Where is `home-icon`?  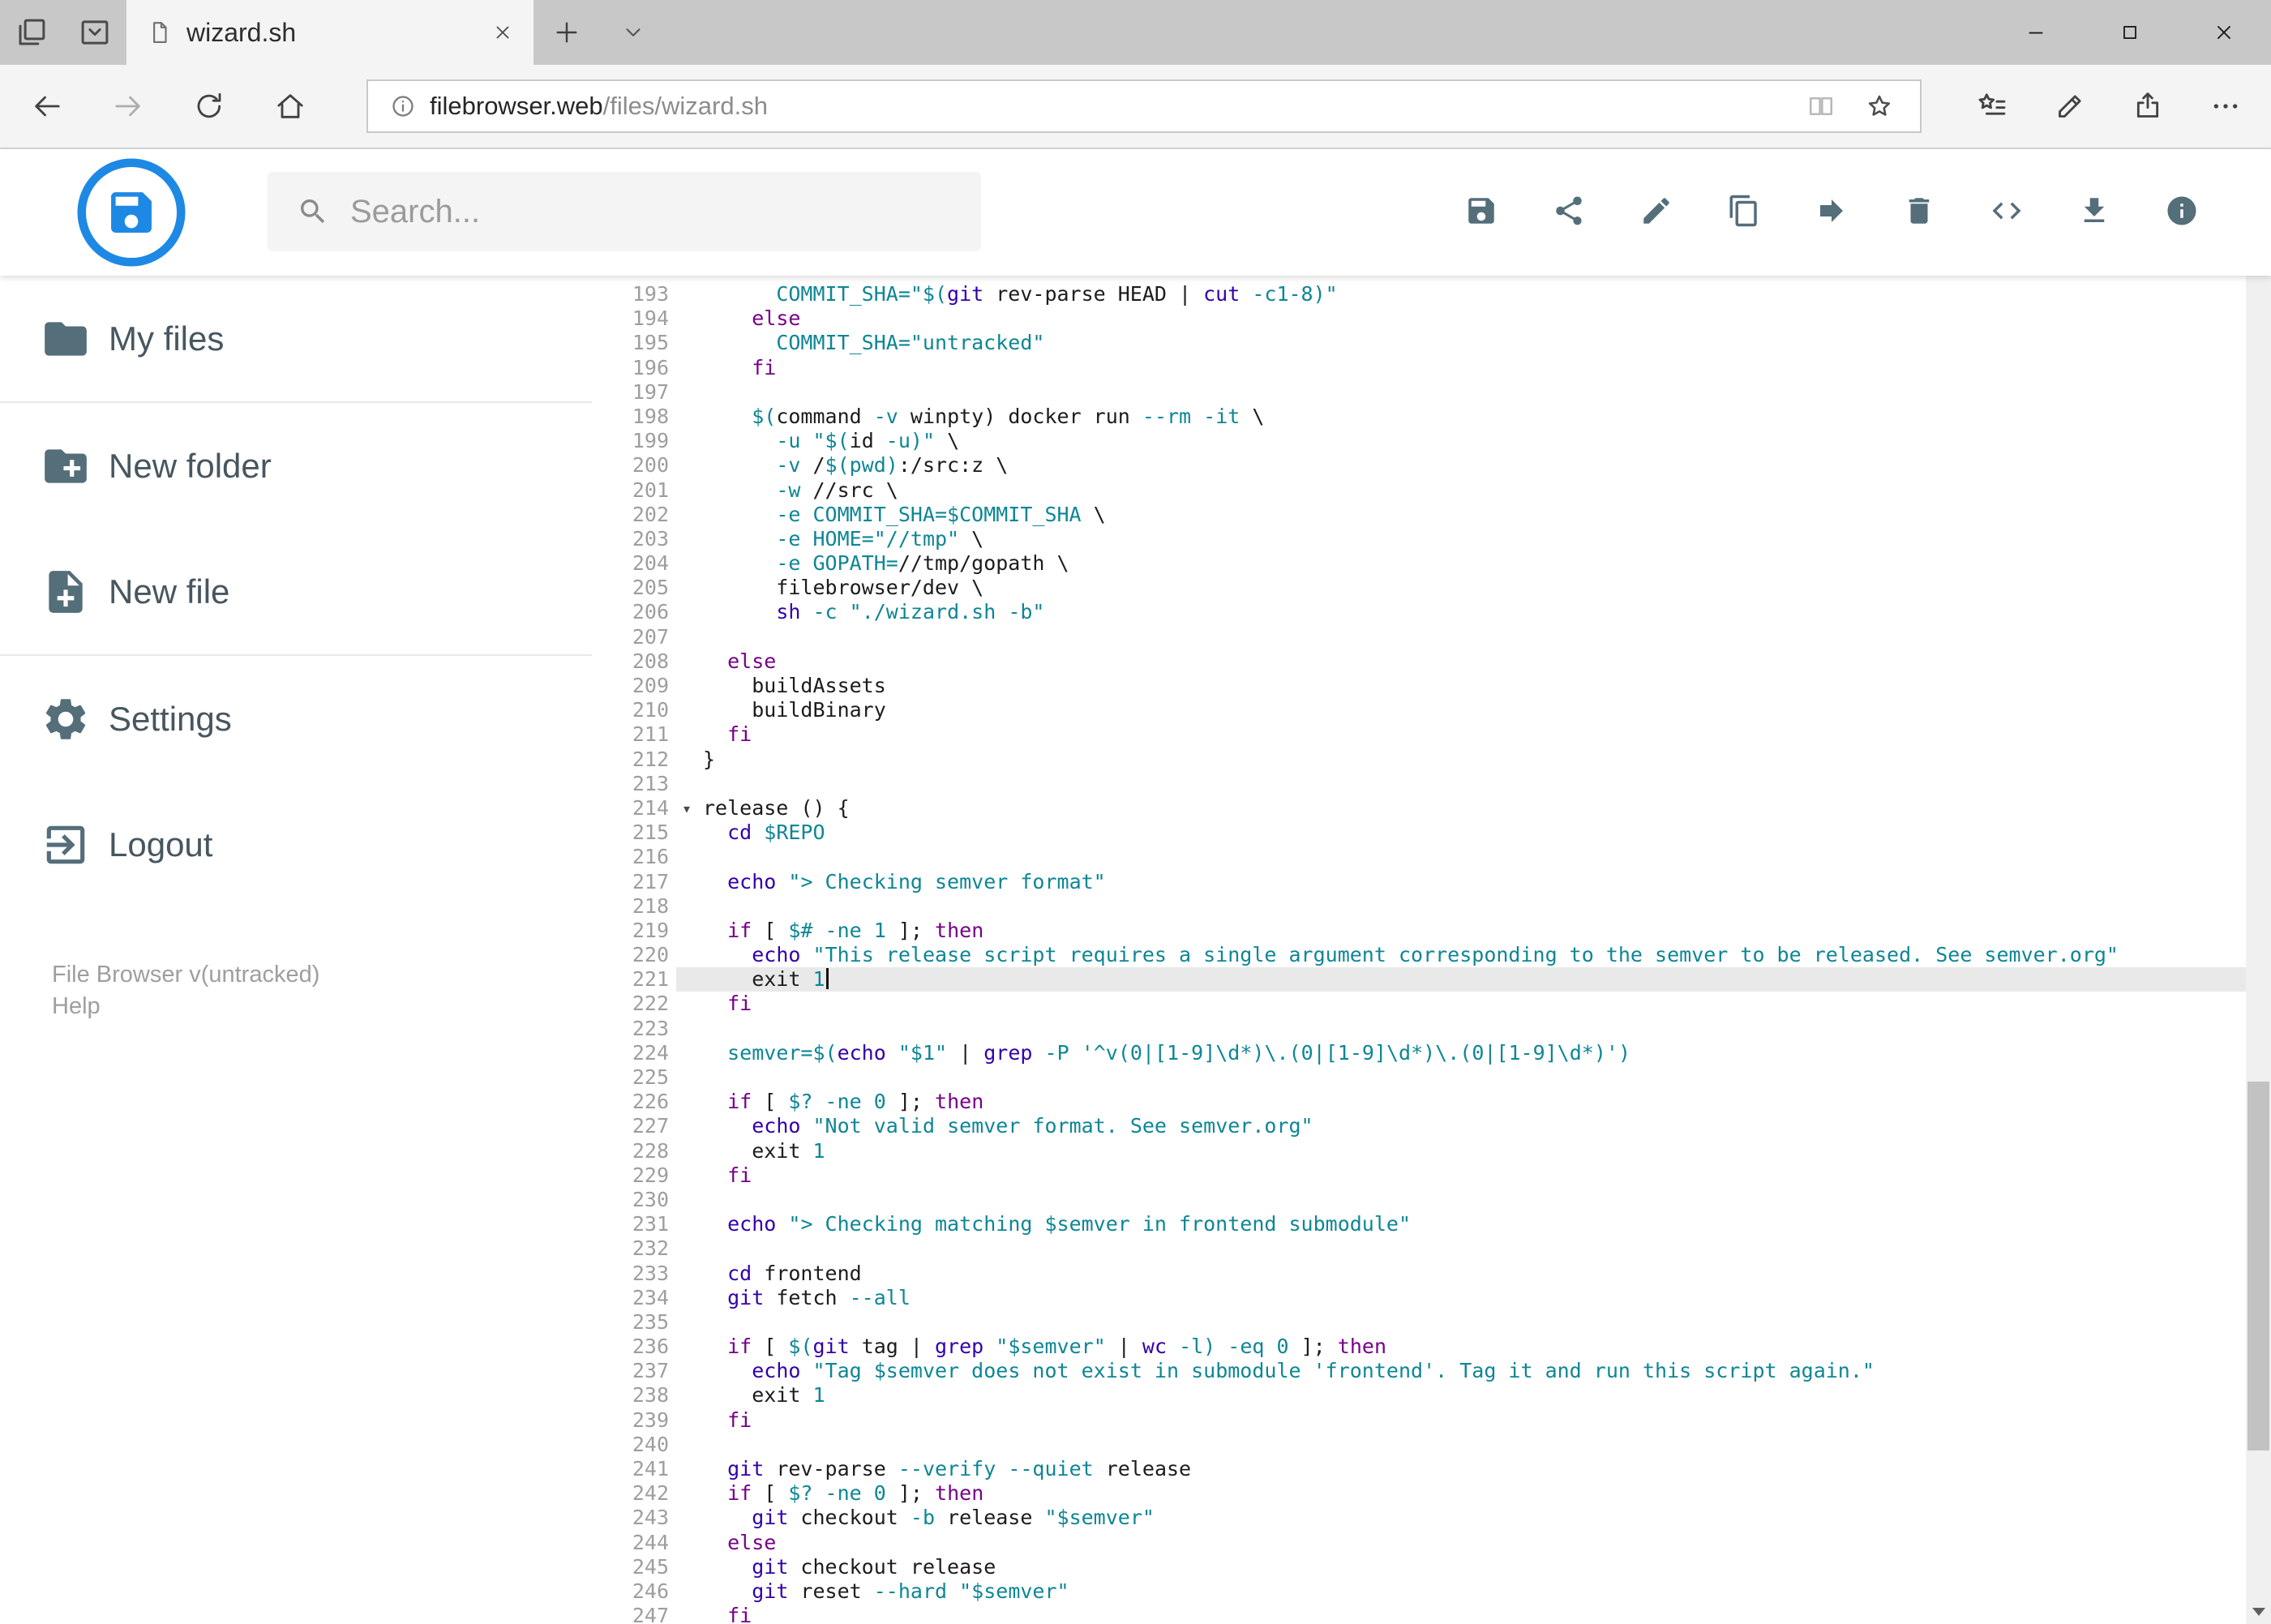
home-icon is located at coordinates (290, 106).